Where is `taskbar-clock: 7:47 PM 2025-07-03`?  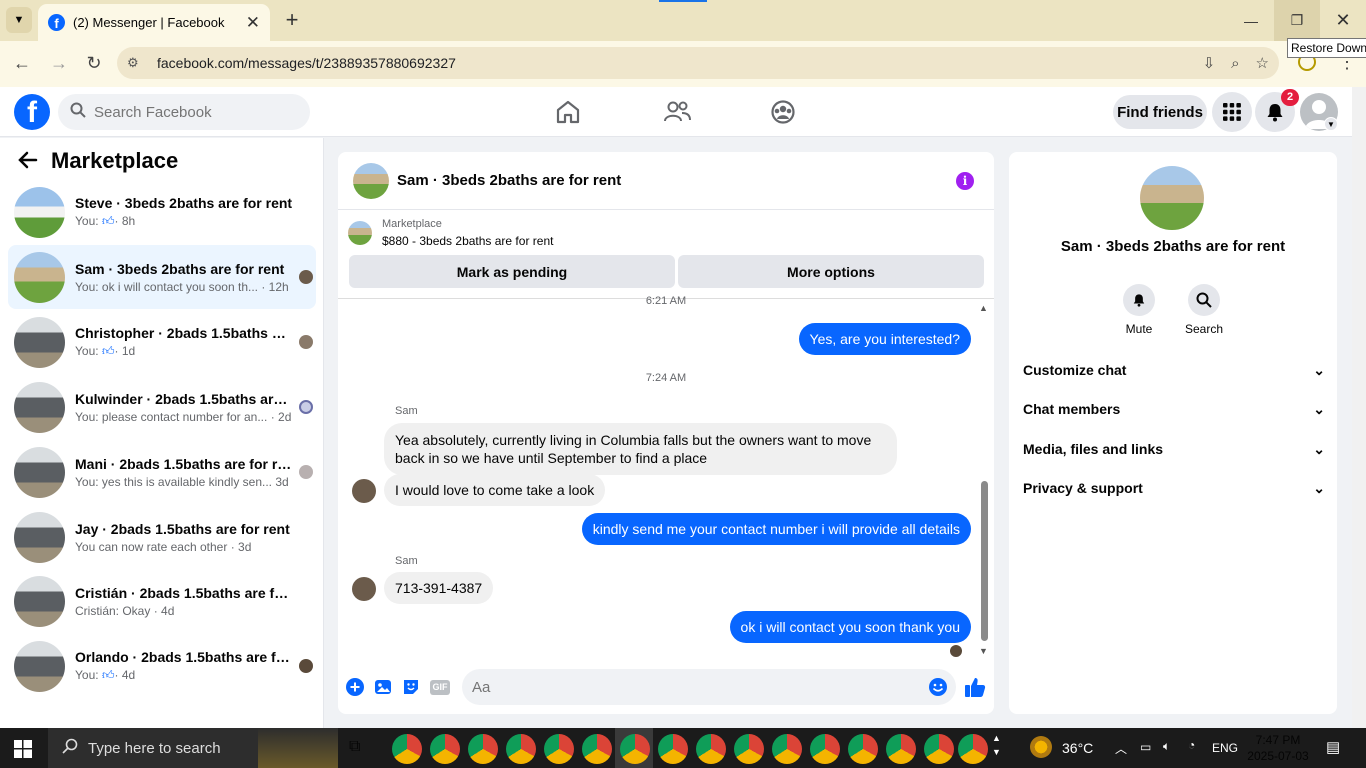 taskbar-clock: 7:47 PM 2025-07-03 is located at coordinates (1278, 748).